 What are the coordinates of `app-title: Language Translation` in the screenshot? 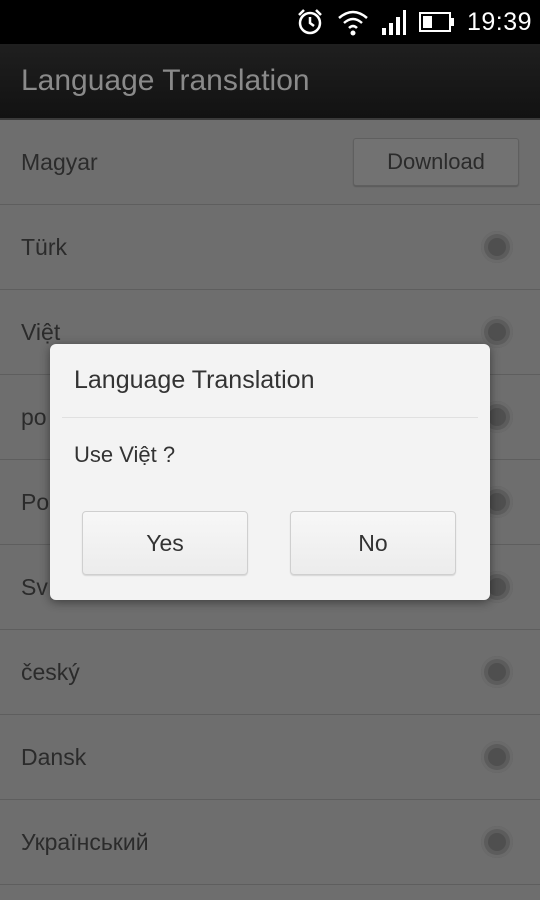 It's located at (165, 80).